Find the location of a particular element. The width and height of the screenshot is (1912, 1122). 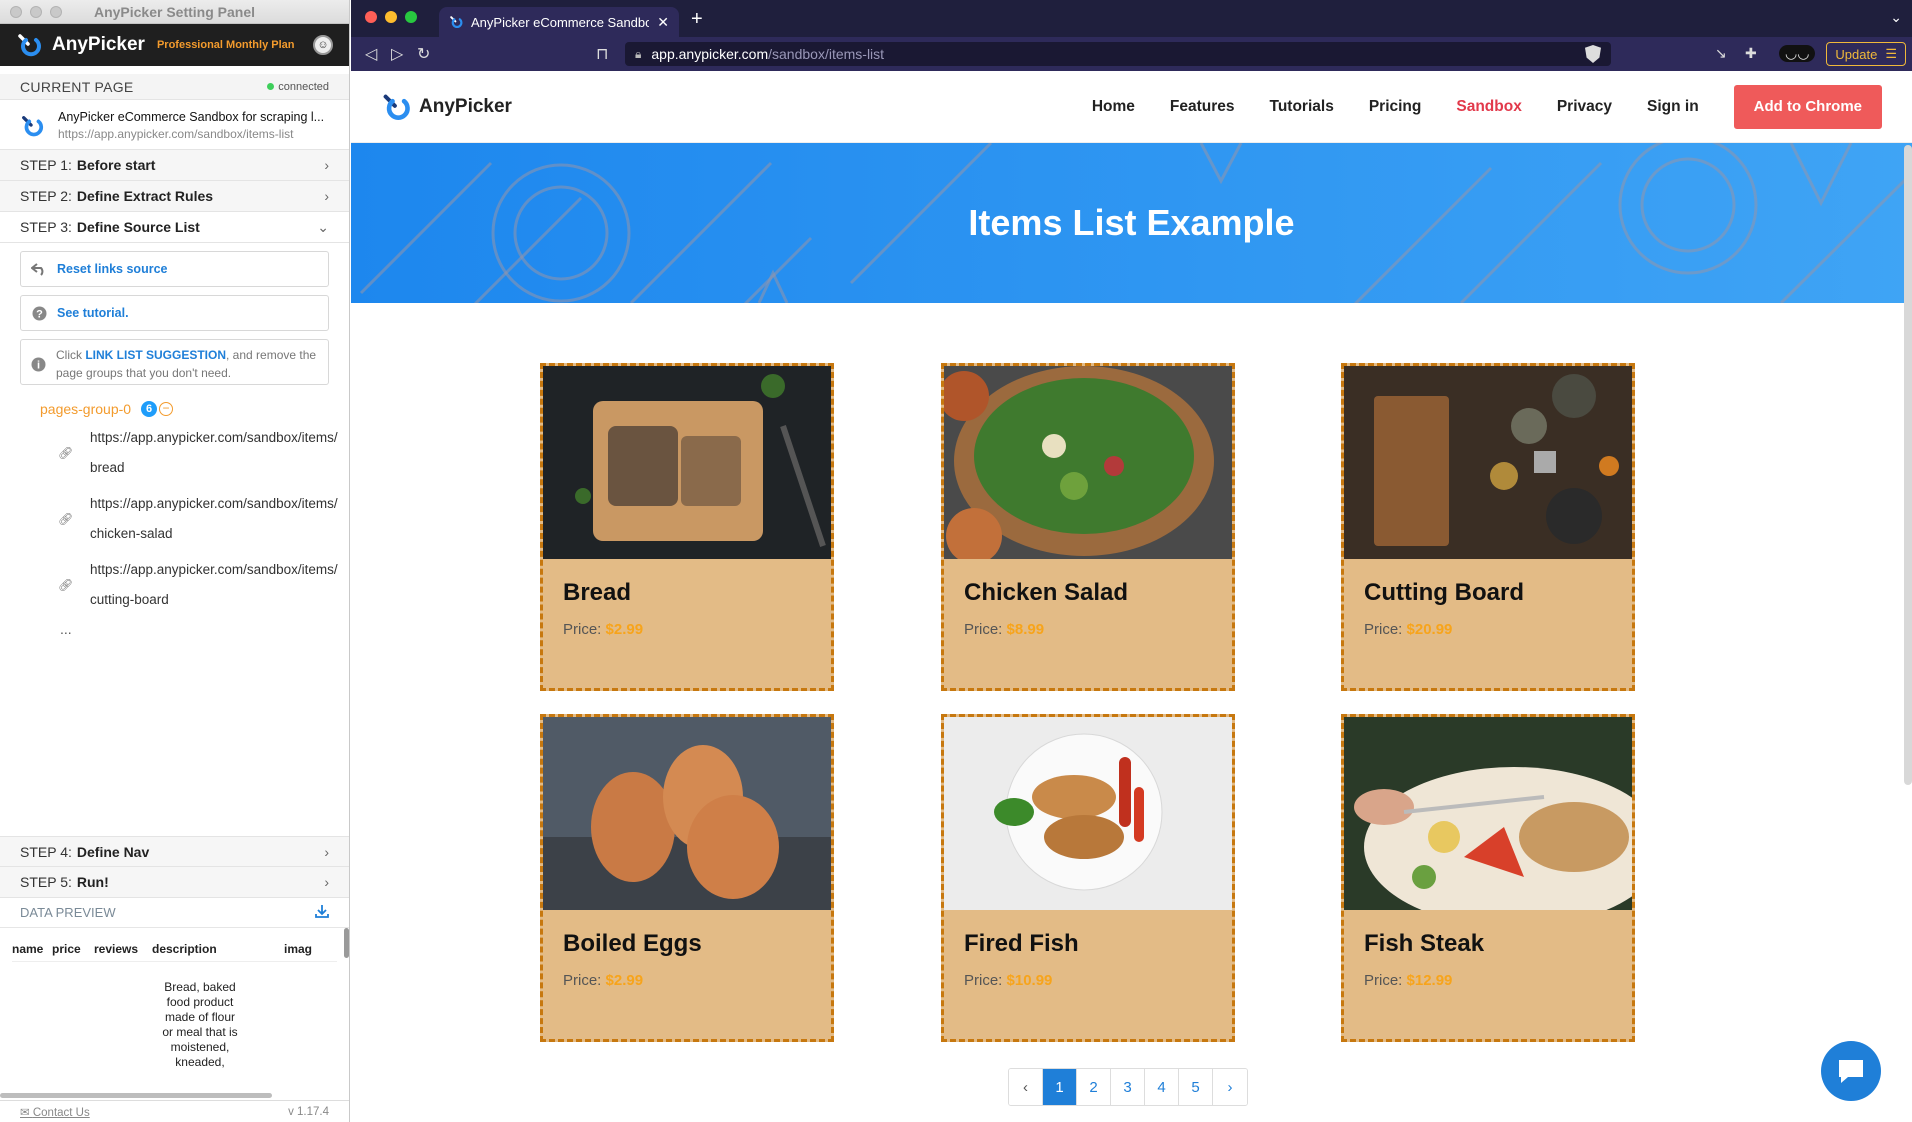

product-card: Chicken Salad Price: $8.99 is located at coordinates (1088, 527).